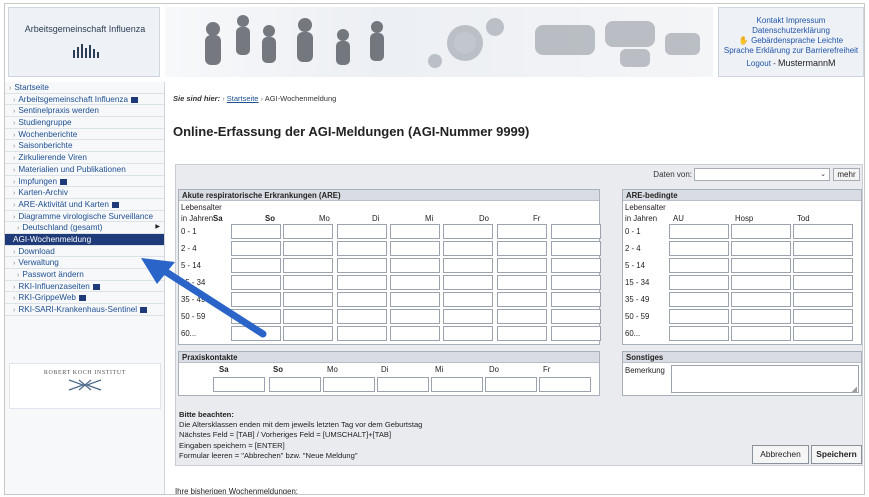  I want to click on sidebar-item-passwort: › Passwort ändern, so click(84, 275).